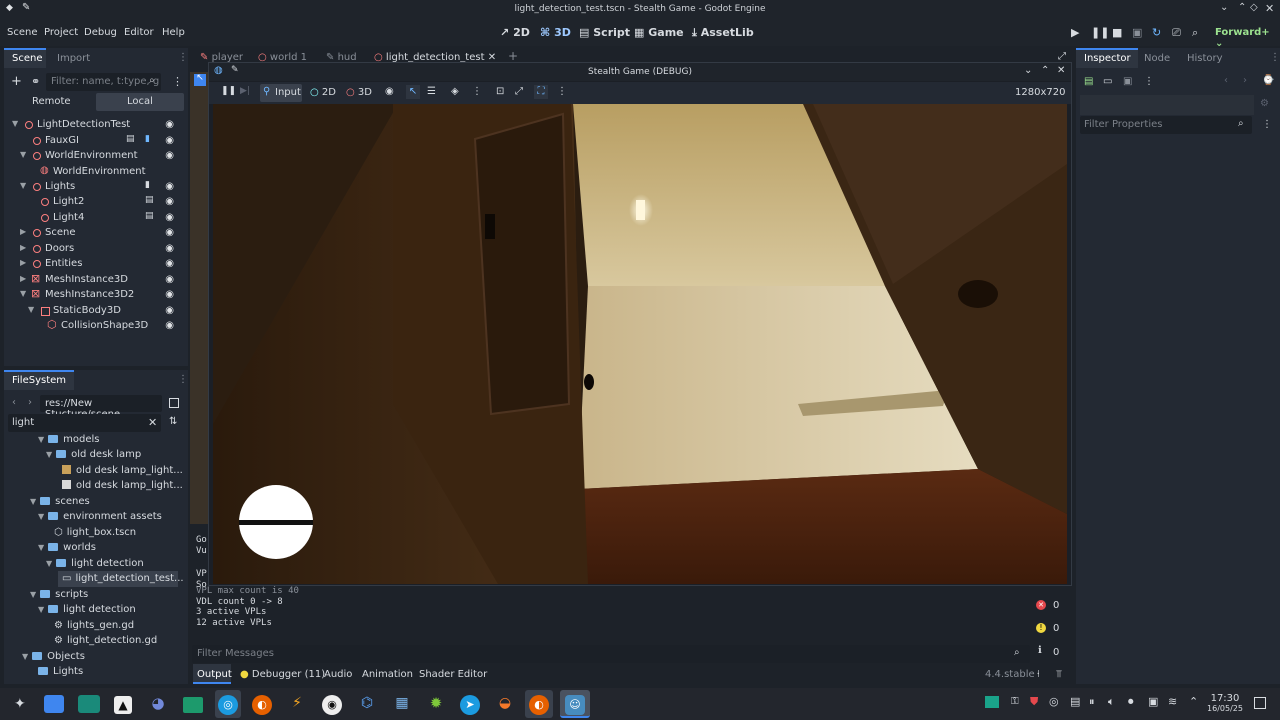  Describe the element at coordinates (95, 326) in the screenshot. I see `tree-row: ⬡ CollisionShape3D ◉` at that location.